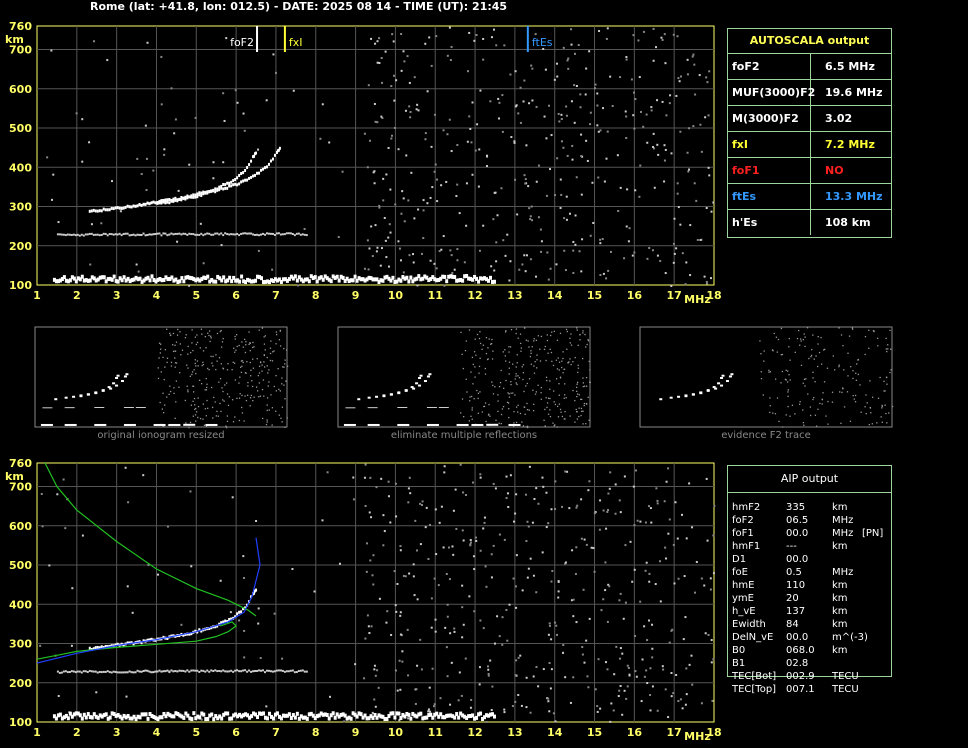 This screenshot has height=748, width=968. I want to click on aip-cell: B1, so click(739, 663).